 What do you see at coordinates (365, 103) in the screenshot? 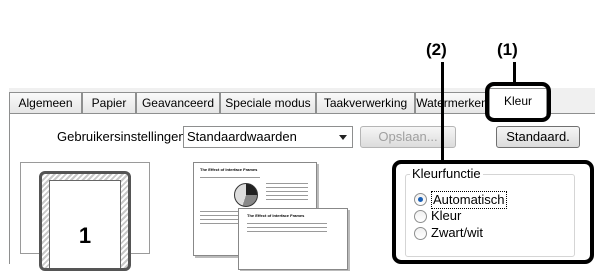
I see `tab-taakverwerking: Taakverwerking` at bounding box center [365, 103].